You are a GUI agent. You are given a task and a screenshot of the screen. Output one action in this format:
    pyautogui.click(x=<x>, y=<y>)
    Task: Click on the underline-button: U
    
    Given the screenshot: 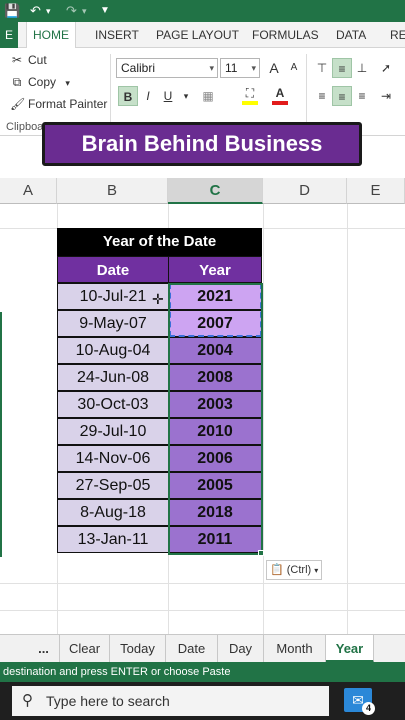 What is the action you would take?
    pyautogui.click(x=168, y=96)
    